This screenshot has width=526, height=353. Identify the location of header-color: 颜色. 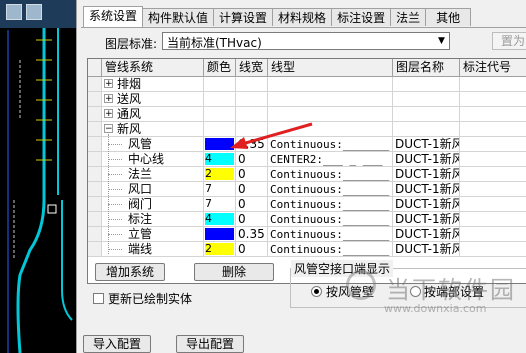
(220, 67).